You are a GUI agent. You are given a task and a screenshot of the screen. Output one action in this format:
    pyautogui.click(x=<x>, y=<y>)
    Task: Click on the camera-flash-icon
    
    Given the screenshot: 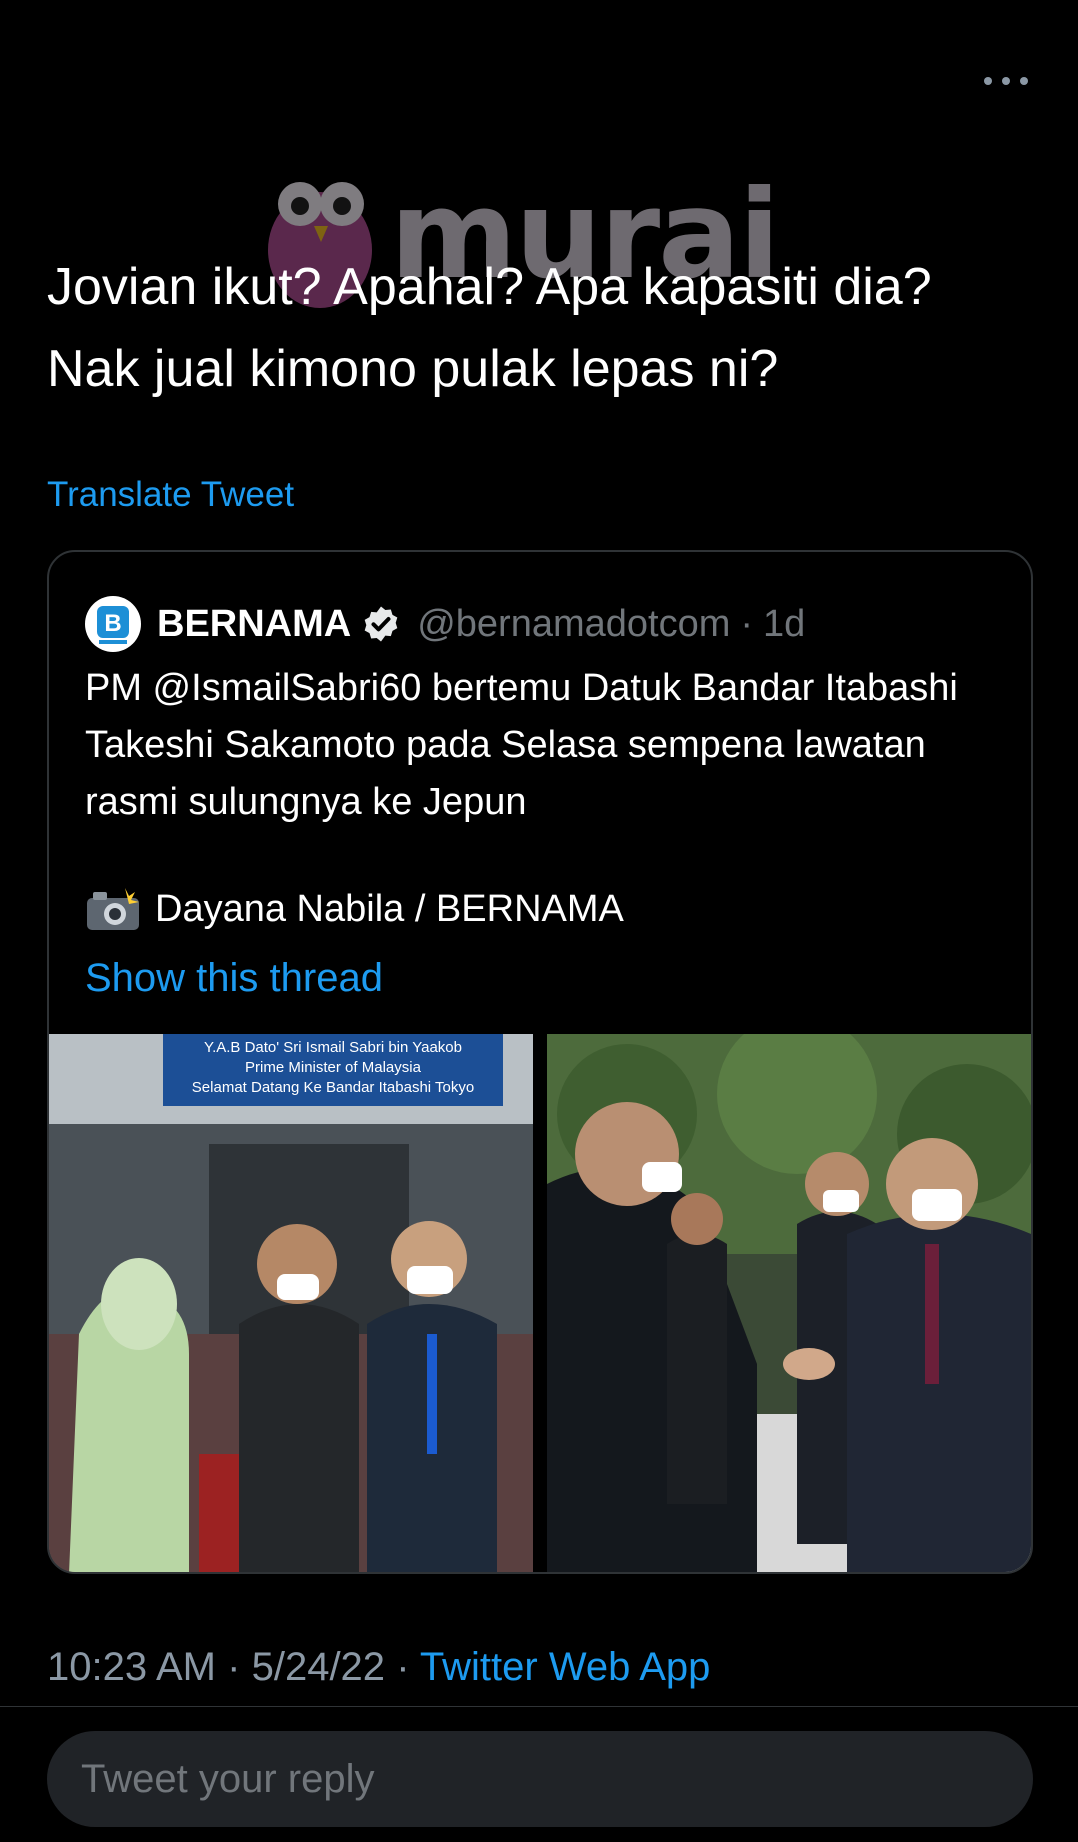 What is the action you would take?
    pyautogui.click(x=113, y=909)
    